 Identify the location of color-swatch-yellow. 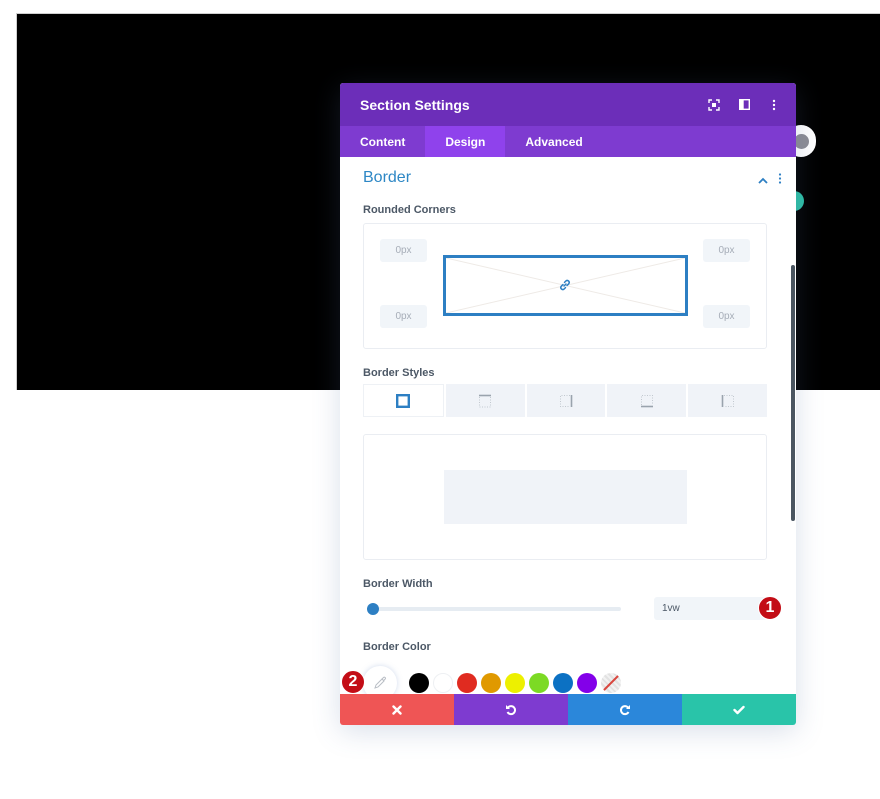
(515, 683).